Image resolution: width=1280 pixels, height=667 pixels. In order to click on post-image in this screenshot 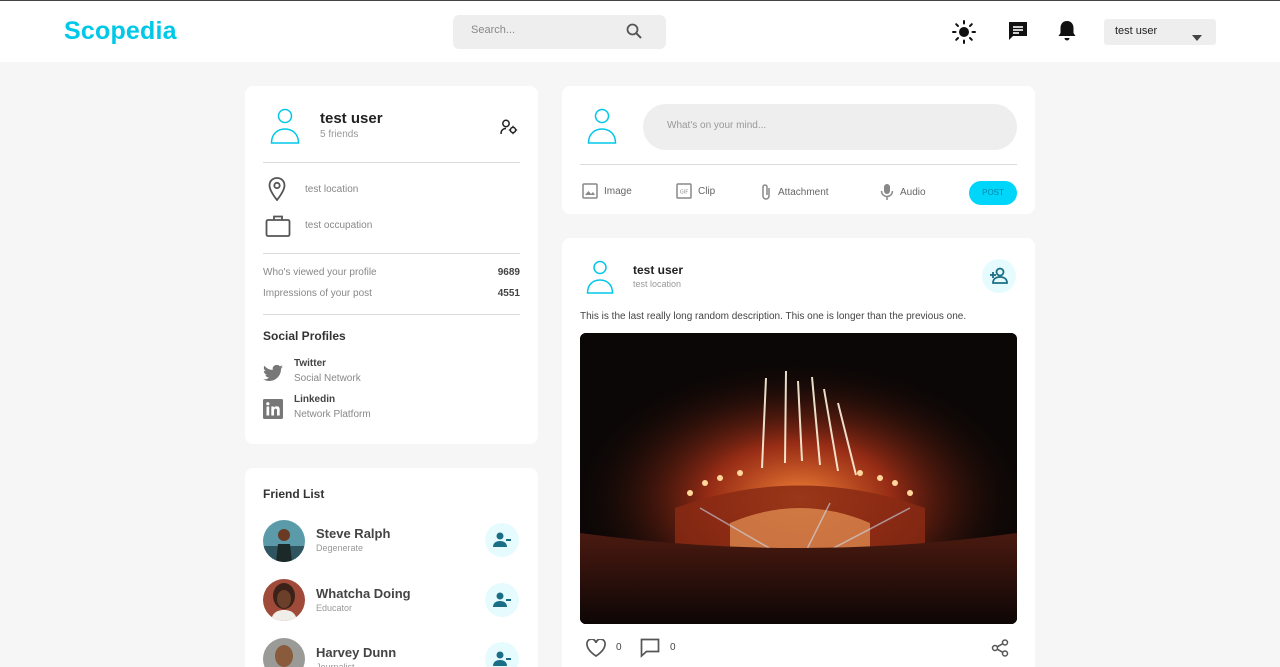, I will do `click(798, 478)`.